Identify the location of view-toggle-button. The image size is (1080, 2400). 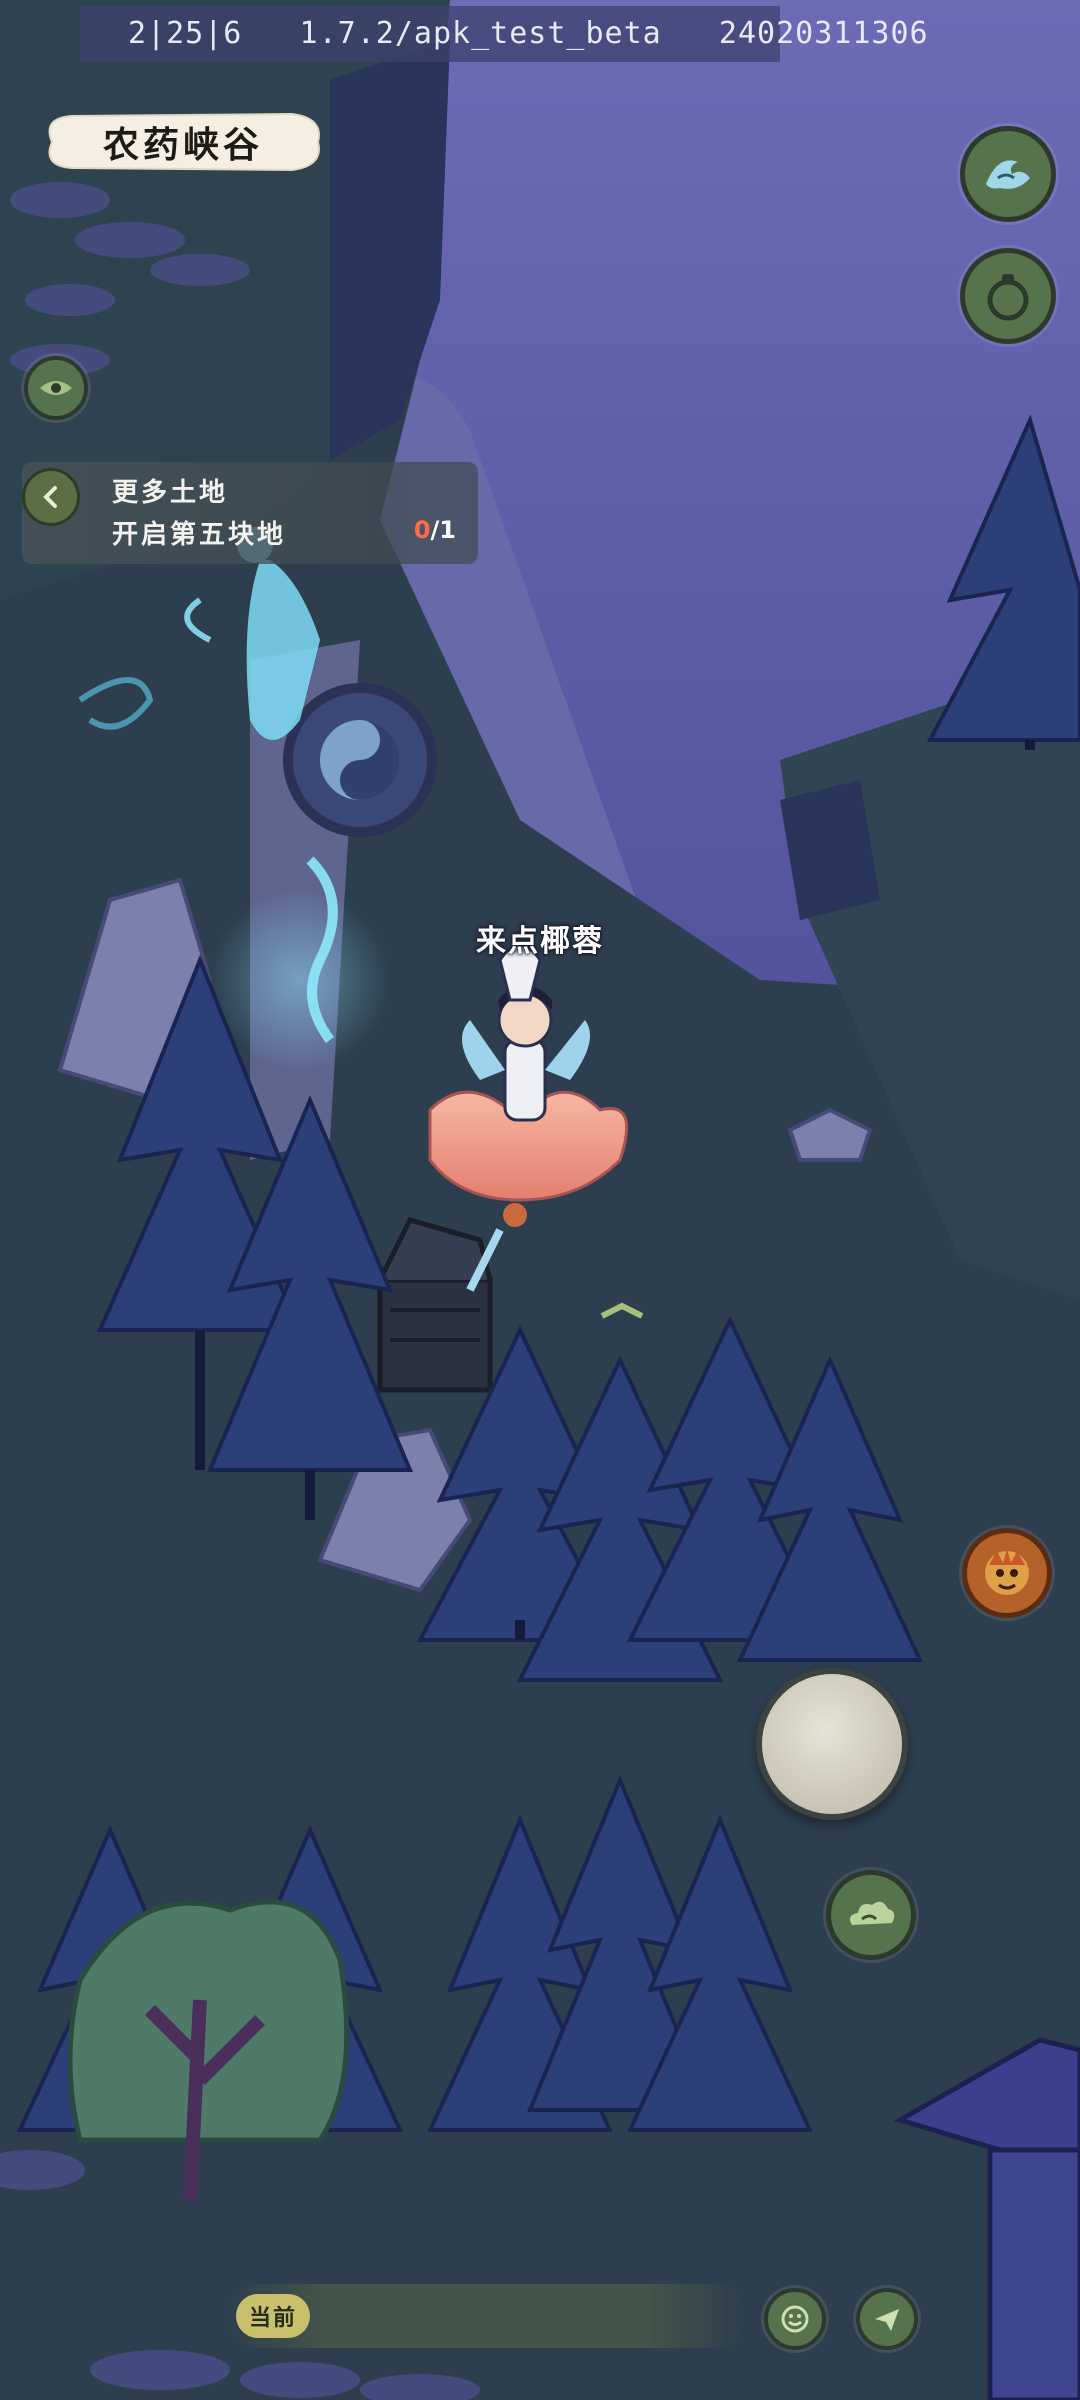
(56, 388).